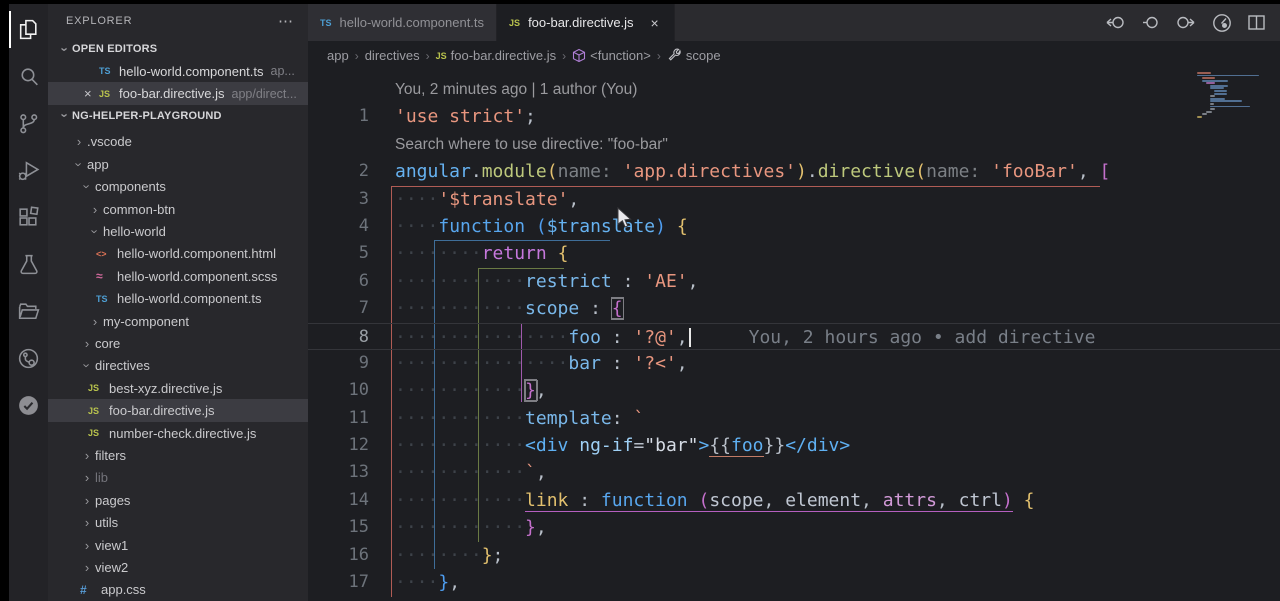 The height and width of the screenshot is (601, 1280). What do you see at coordinates (358, 554) in the screenshot?
I see `line-number: 16` at bounding box center [358, 554].